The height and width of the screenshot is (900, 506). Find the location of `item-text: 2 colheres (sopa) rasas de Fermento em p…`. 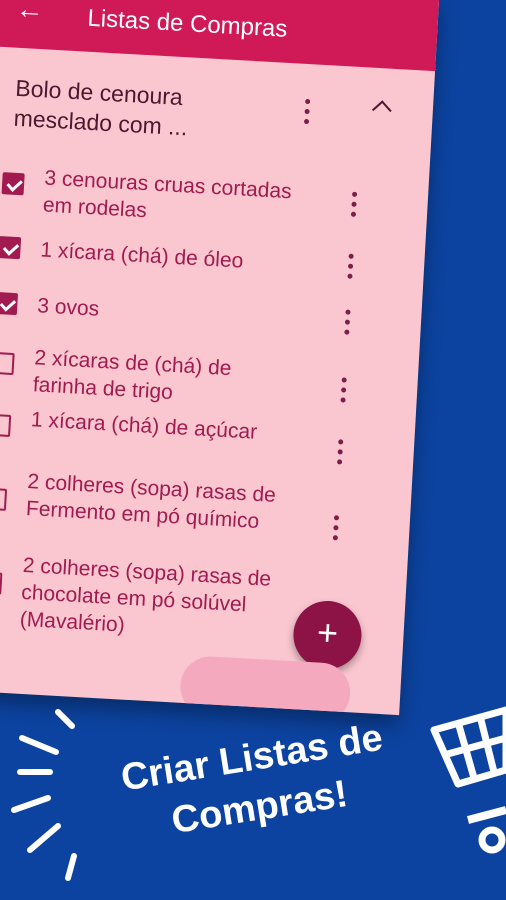

item-text: 2 colheres (sopa) rasas de Fermento em p… is located at coordinates (151, 501).